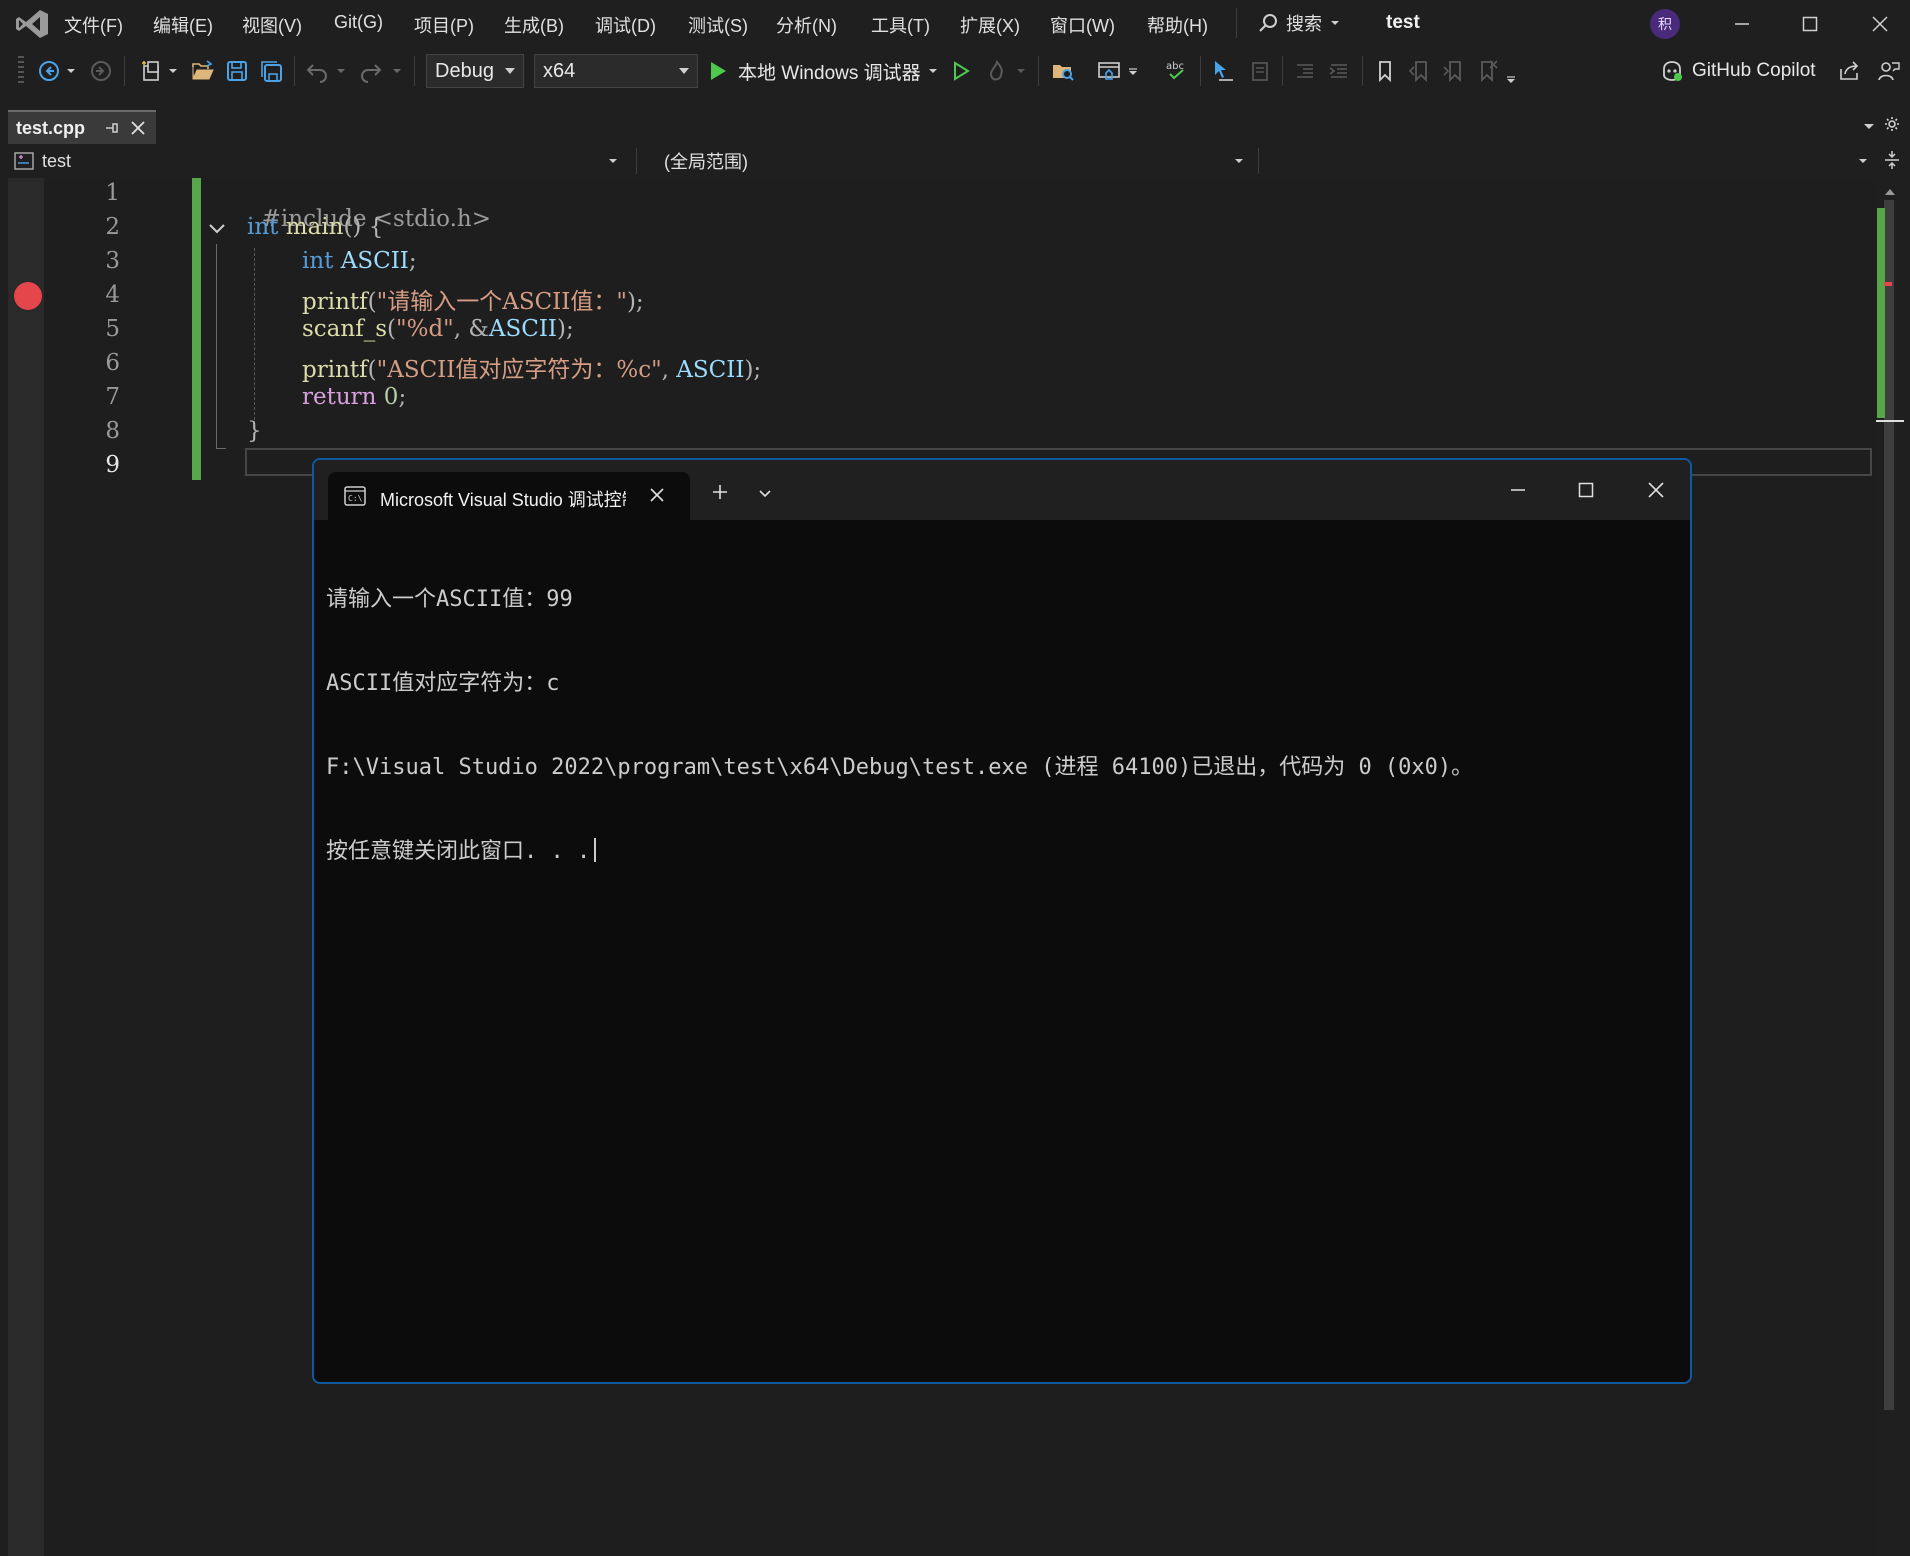  I want to click on menu-analyze: 分析(N), so click(806, 25).